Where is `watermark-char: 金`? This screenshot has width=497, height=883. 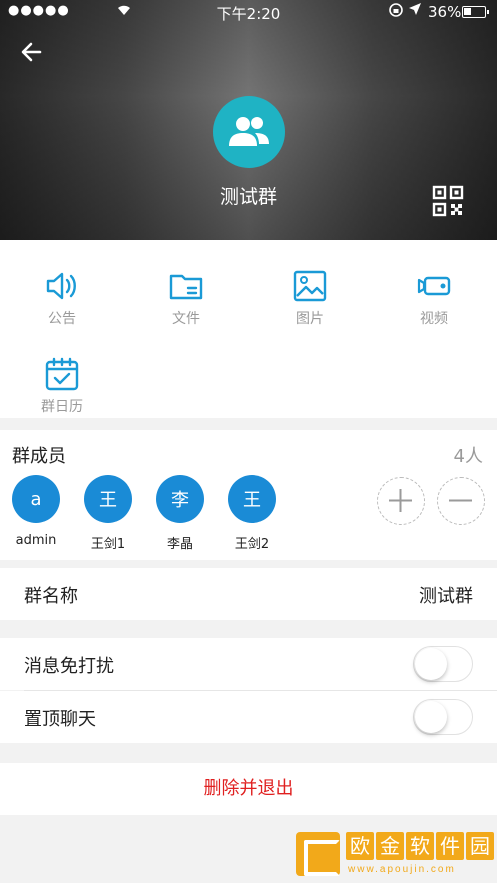
watermark-char: 金 is located at coordinates (390, 846).